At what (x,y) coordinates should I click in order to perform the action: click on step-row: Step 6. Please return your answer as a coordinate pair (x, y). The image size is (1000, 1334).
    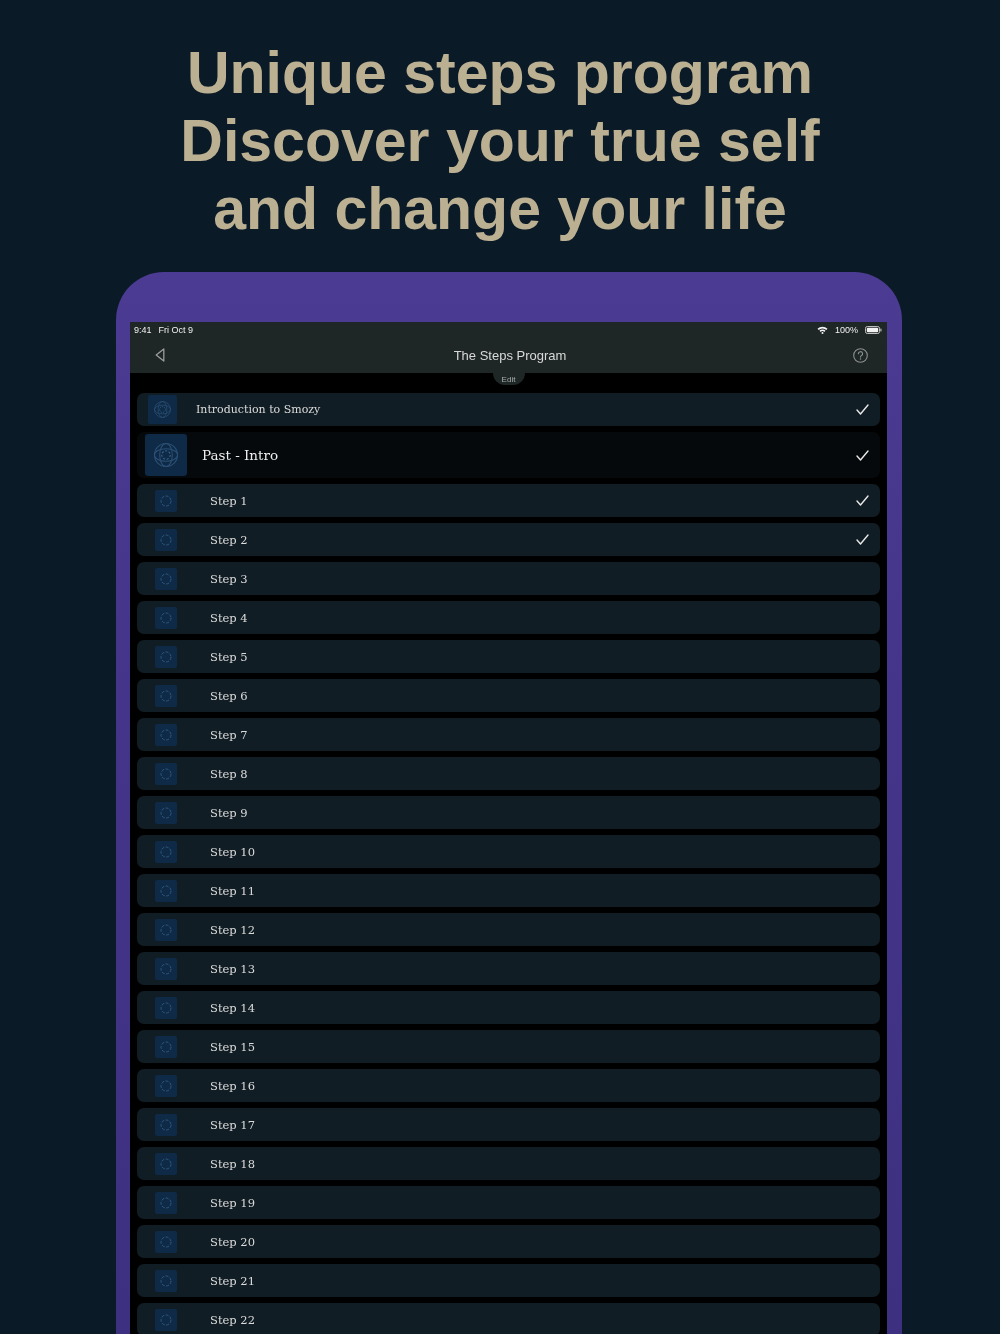
    Looking at the image, I should click on (508, 695).